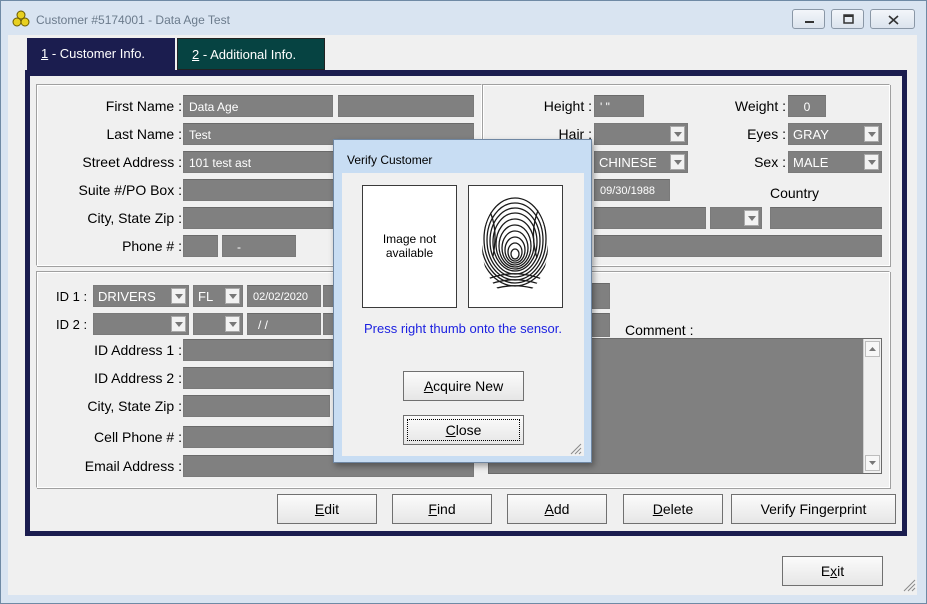 This screenshot has width=927, height=604. I want to click on scroll-up-icon, so click(872, 349).